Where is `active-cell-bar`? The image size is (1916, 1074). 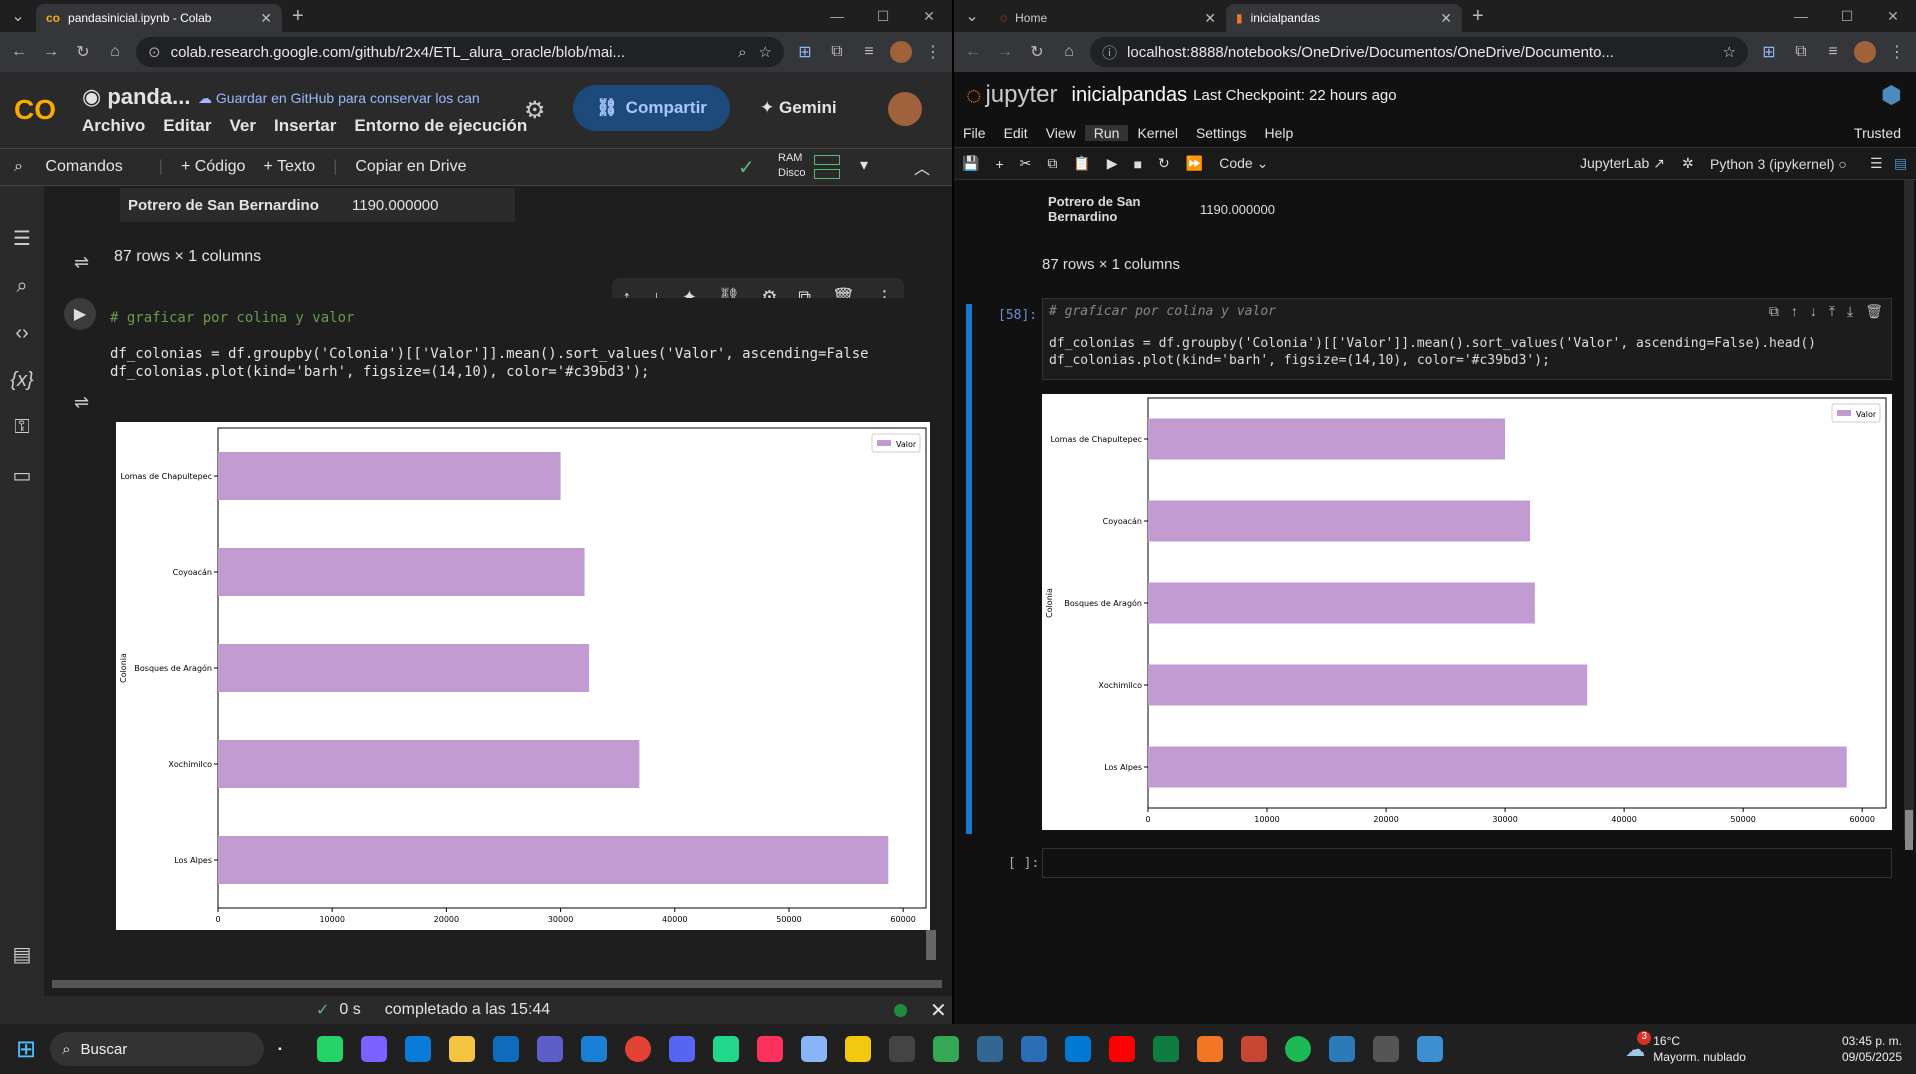 active-cell-bar is located at coordinates (969, 349).